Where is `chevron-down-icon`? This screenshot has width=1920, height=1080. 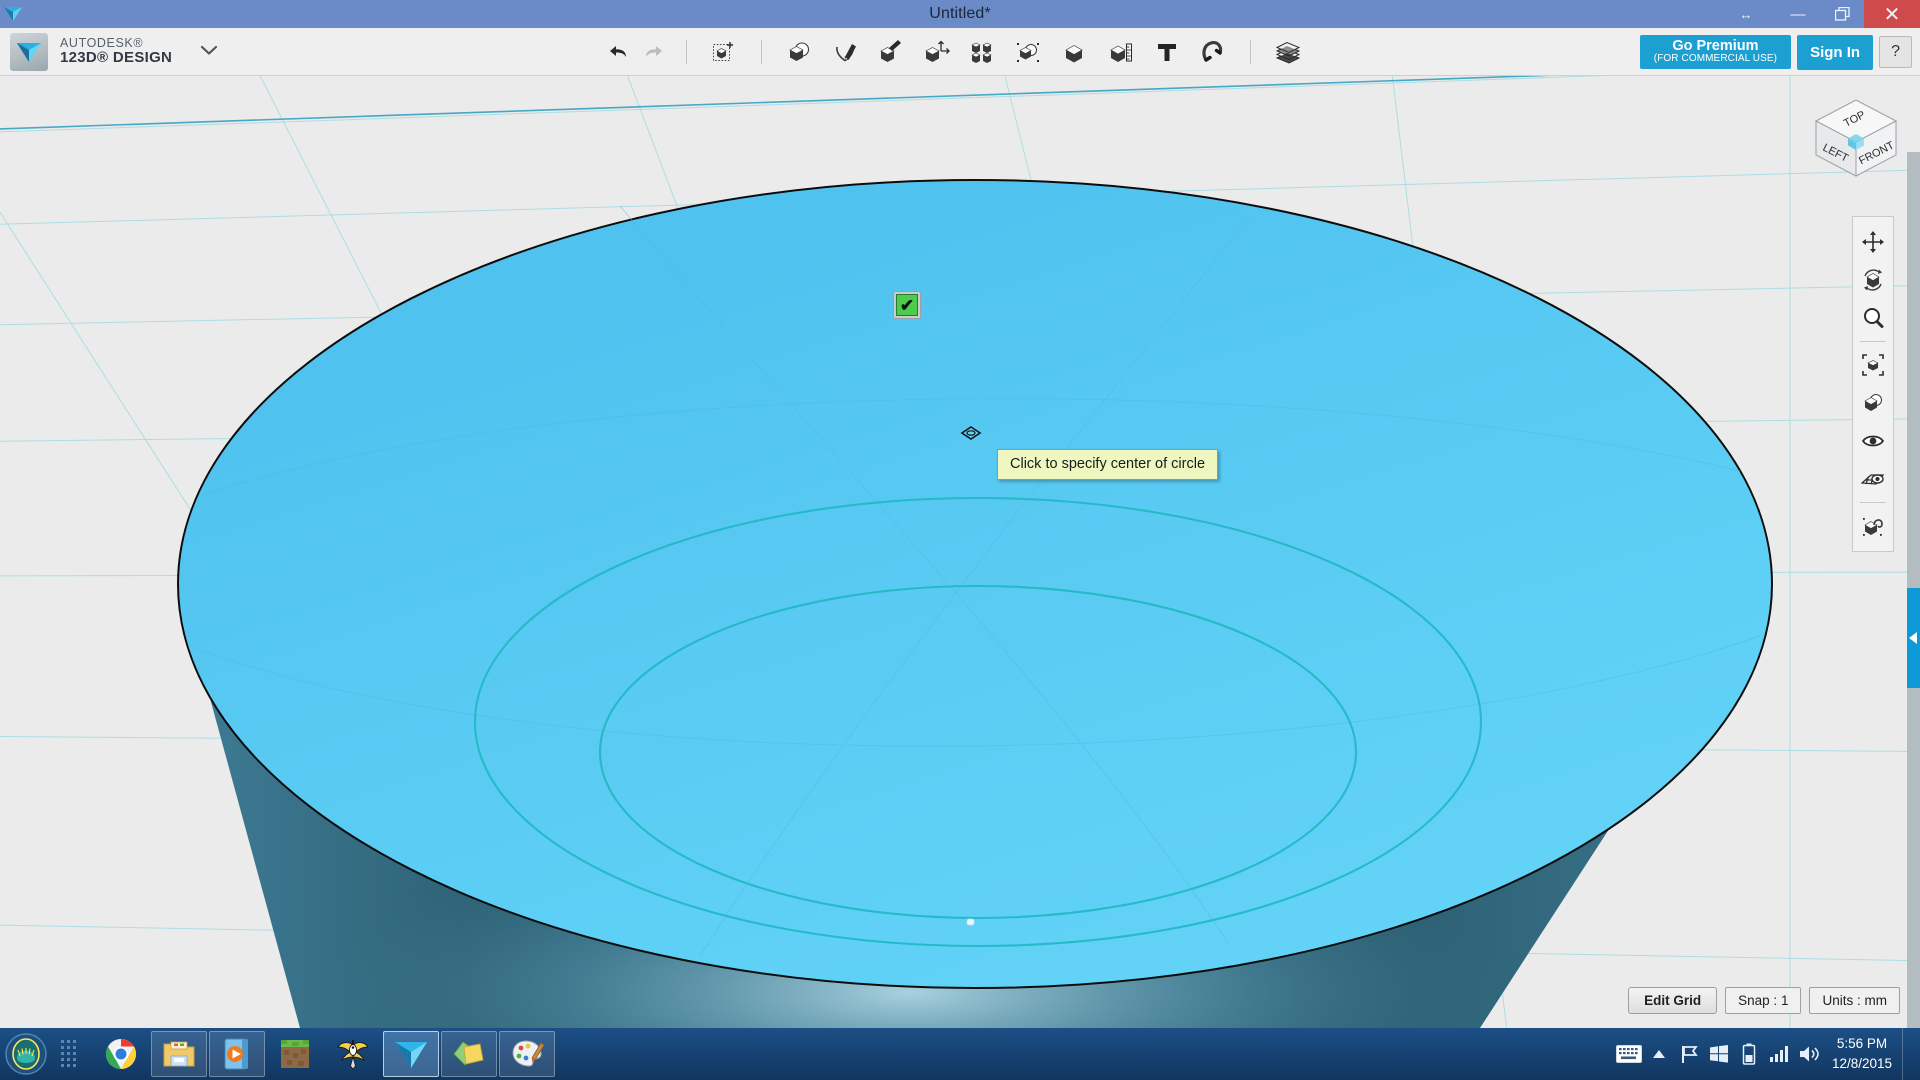 chevron-down-icon is located at coordinates (209, 51).